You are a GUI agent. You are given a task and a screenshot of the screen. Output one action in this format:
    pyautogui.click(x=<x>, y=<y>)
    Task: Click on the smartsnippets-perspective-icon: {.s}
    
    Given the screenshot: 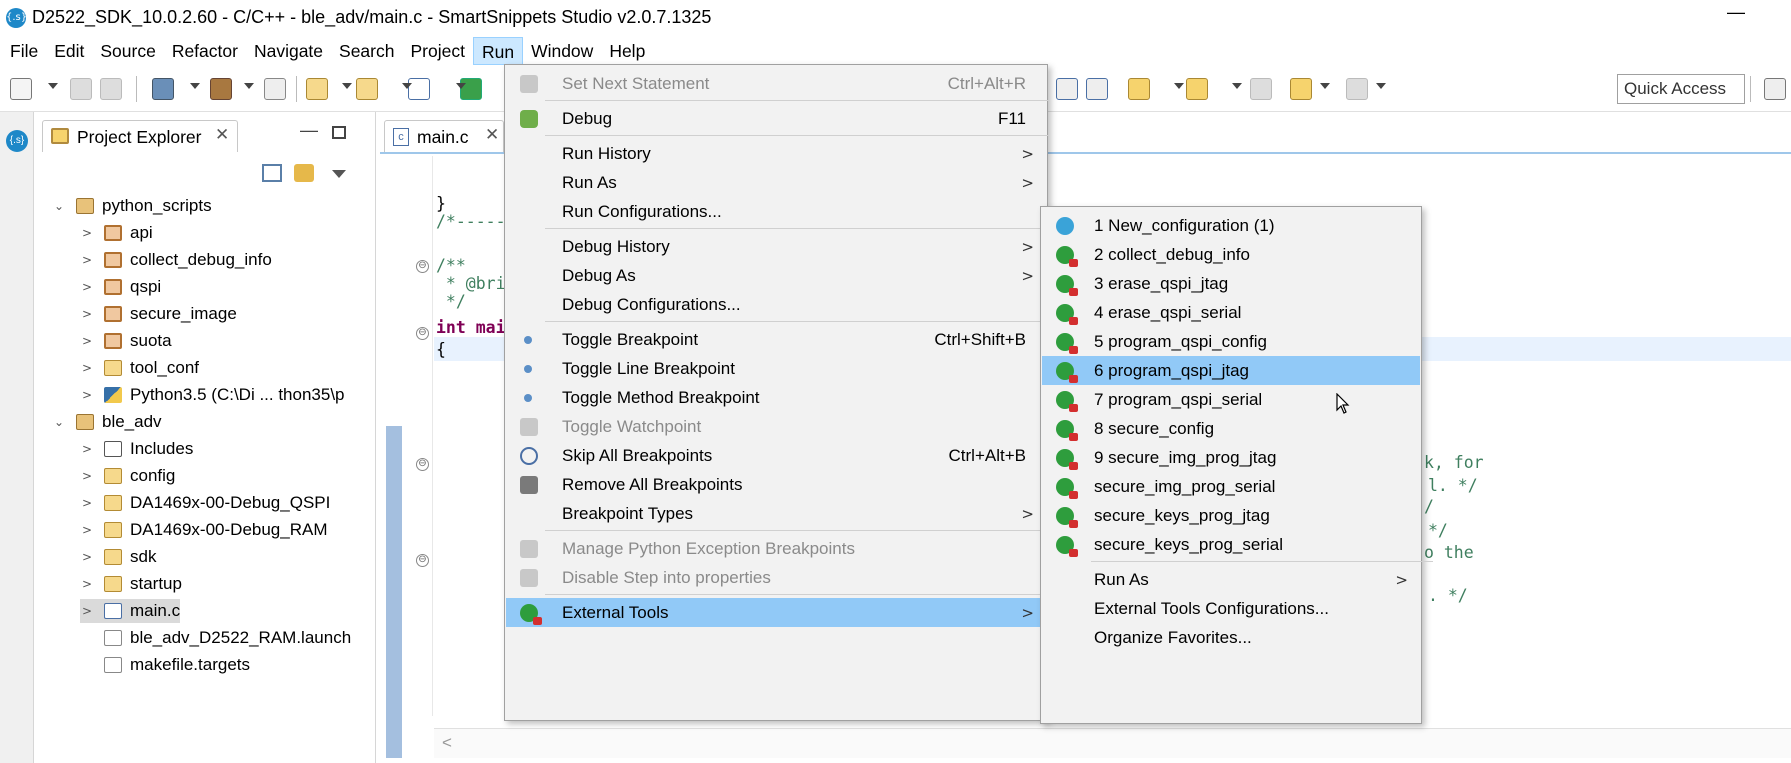 What is the action you would take?
    pyautogui.click(x=17, y=141)
    